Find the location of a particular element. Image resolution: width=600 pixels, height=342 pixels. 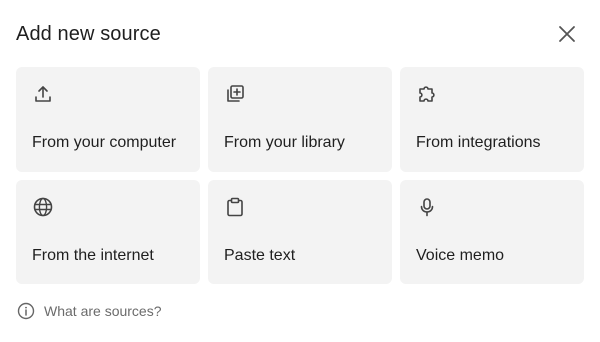

close-icon is located at coordinates (567, 34).